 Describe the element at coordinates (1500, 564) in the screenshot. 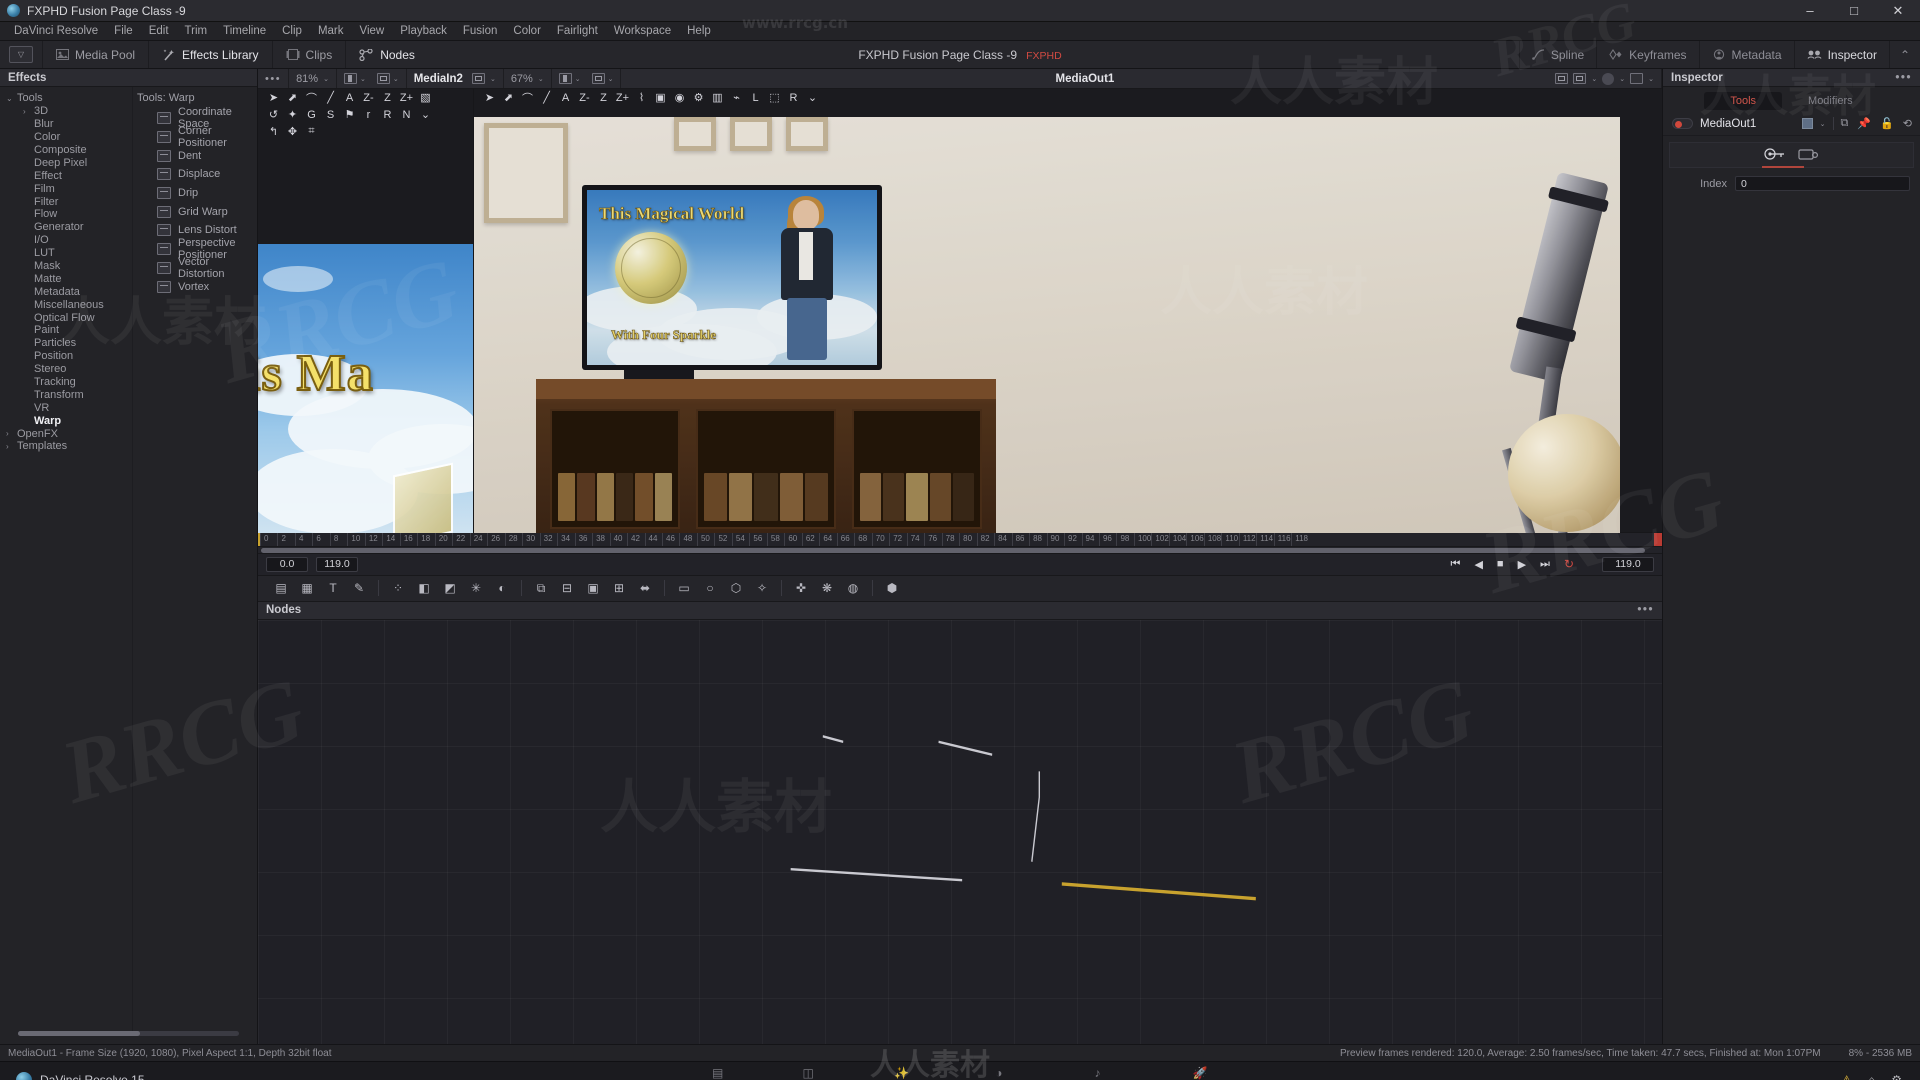

I see `stop-button: ■` at that location.